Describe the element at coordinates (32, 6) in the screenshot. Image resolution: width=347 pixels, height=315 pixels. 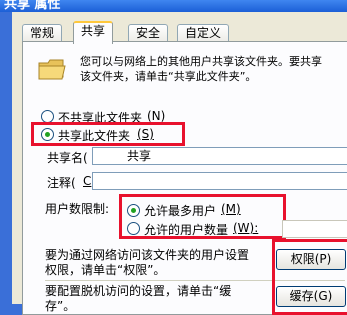
I see `window-title: 共享 属性` at that location.